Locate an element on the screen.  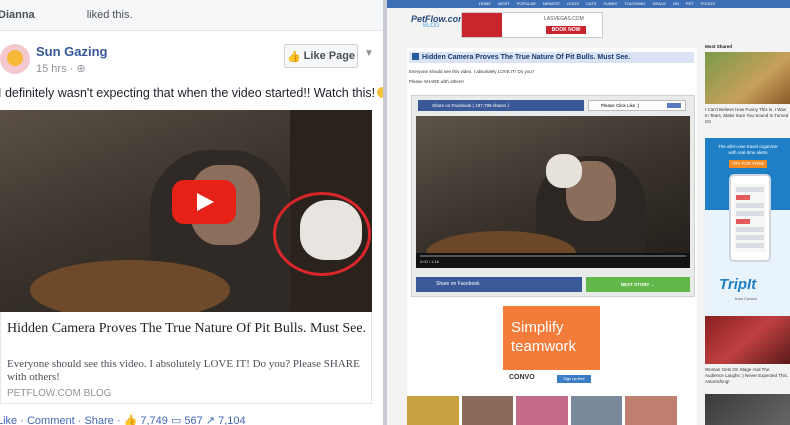
convo-brand: CONVO is located at coordinates (522, 377).